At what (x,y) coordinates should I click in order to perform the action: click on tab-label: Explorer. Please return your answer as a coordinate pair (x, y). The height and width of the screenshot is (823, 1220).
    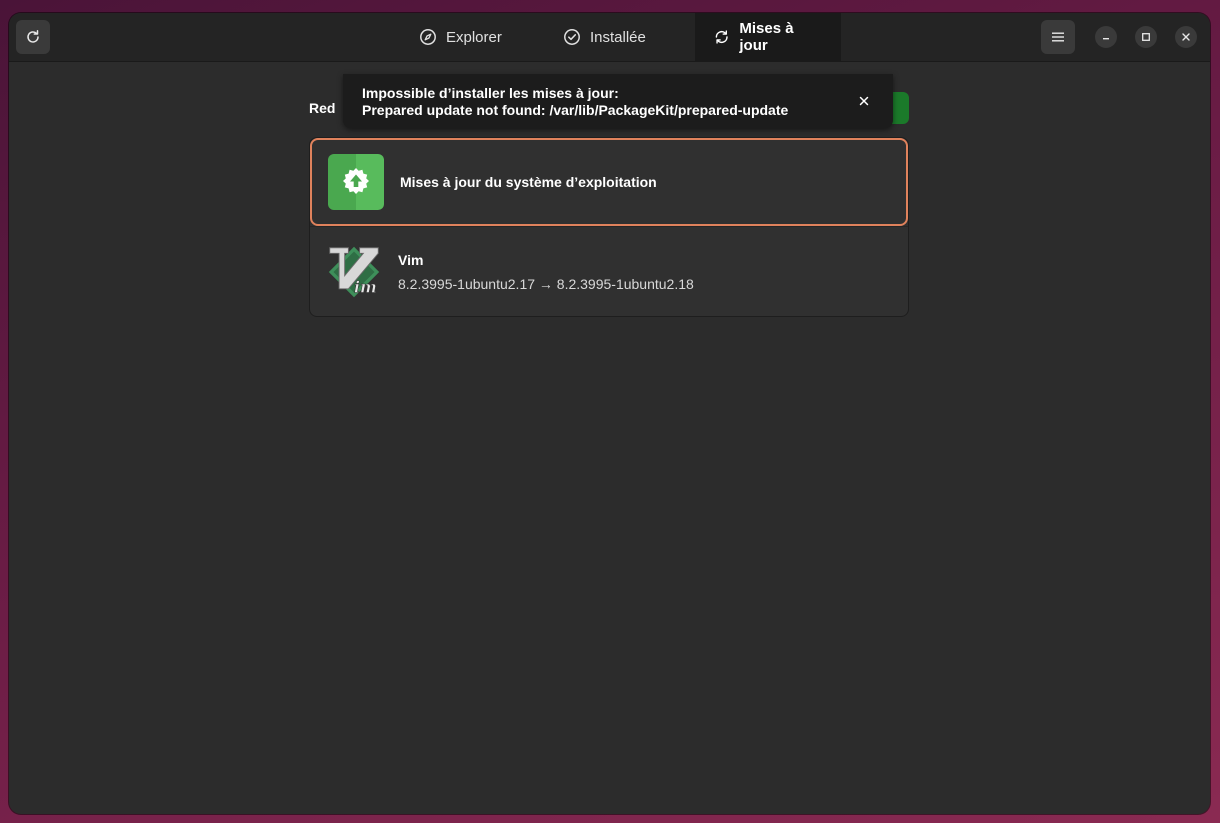
    Looking at the image, I should click on (474, 37).